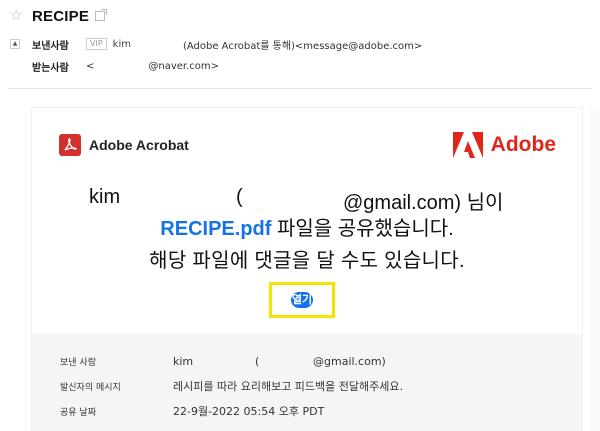 Image resolution: width=600 pixels, height=431 pixels. What do you see at coordinates (90, 387) in the screenshot?
I see `detail-label: 발신자의 메시지` at bounding box center [90, 387].